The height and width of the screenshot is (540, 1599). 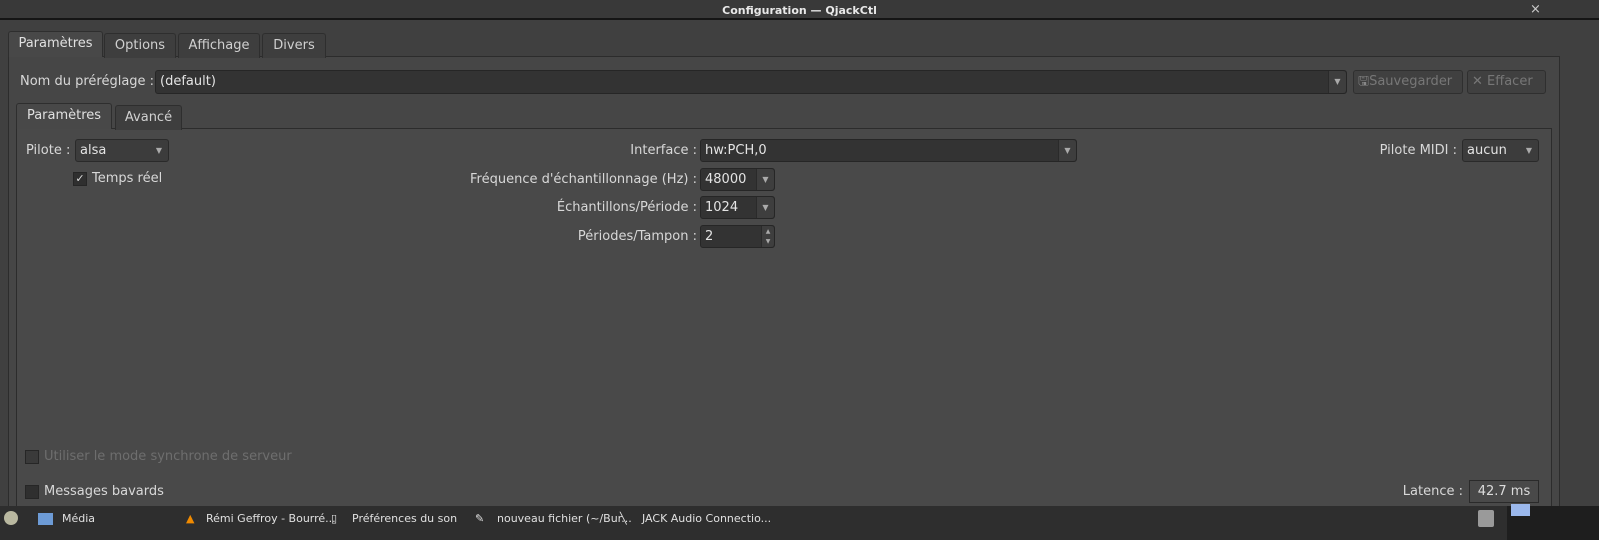 I want to click on rate-combo: 48000 ▼, so click(x=737, y=179).